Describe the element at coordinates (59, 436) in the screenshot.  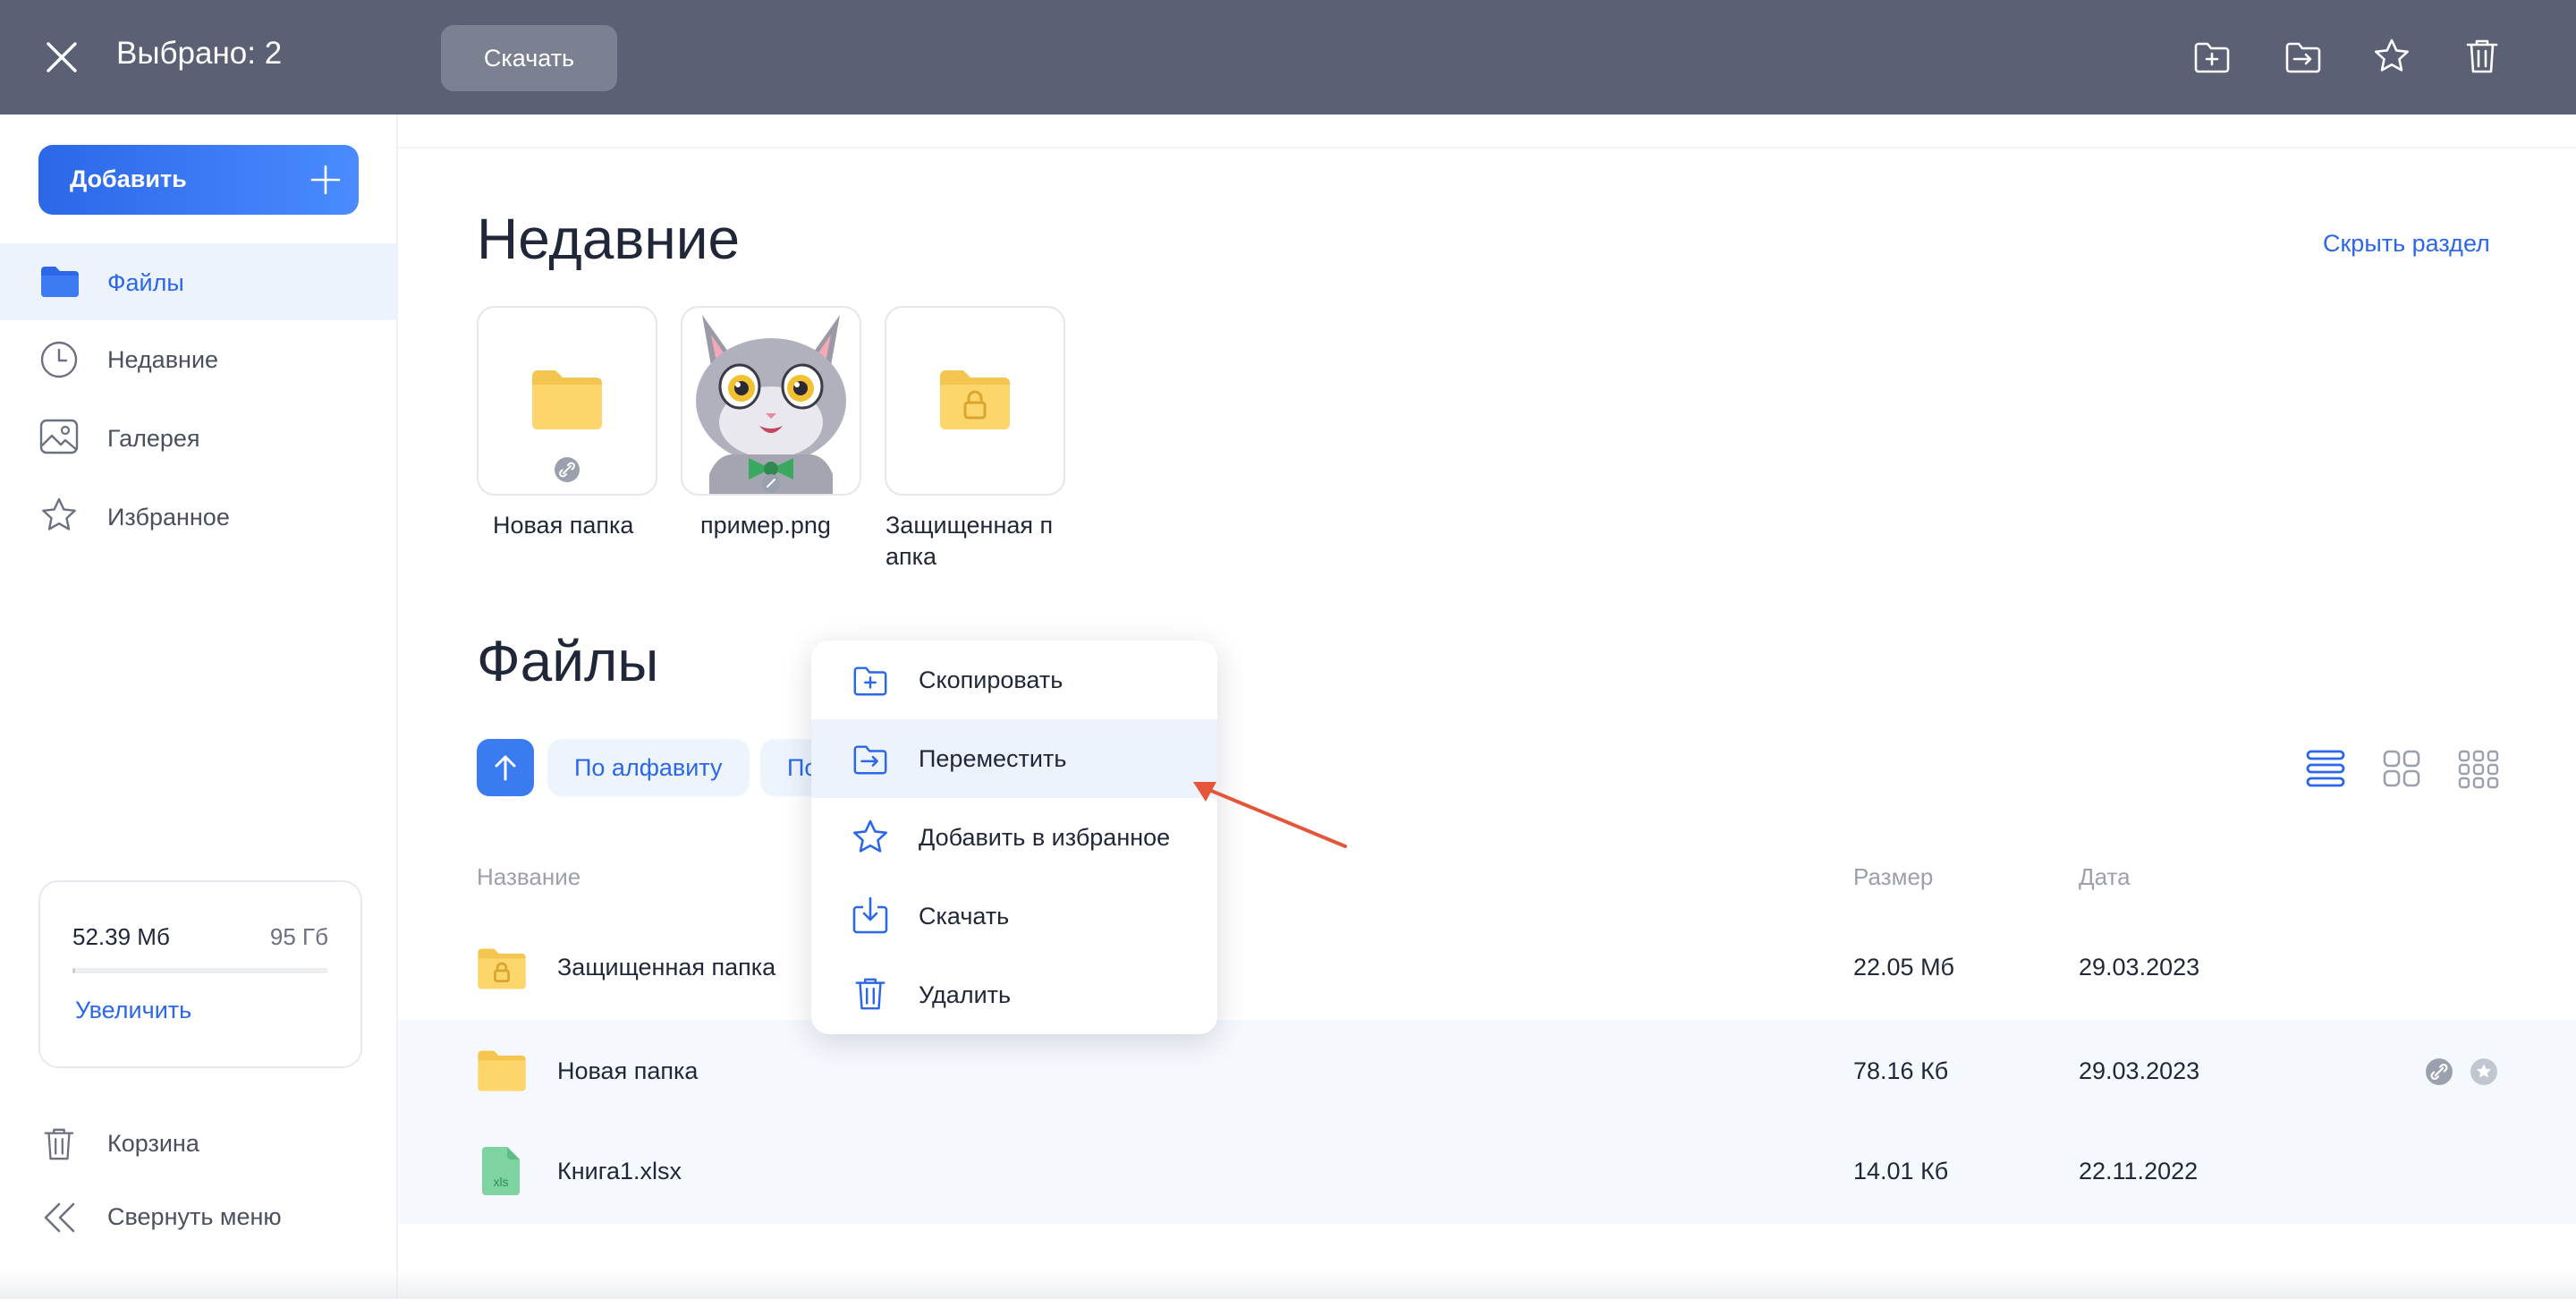
I see `gallery-icon` at that location.